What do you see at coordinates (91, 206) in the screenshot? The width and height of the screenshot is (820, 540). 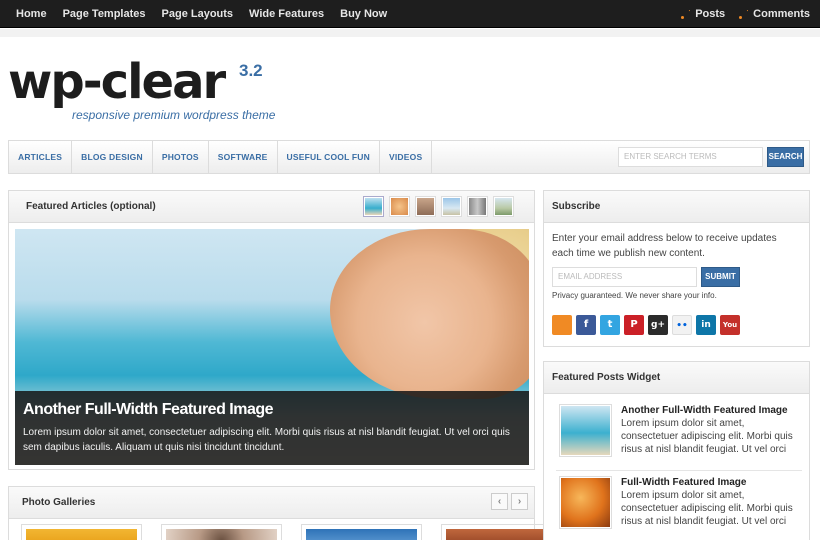 I see `featured-articles-heading: Featured Articles (optional)` at bounding box center [91, 206].